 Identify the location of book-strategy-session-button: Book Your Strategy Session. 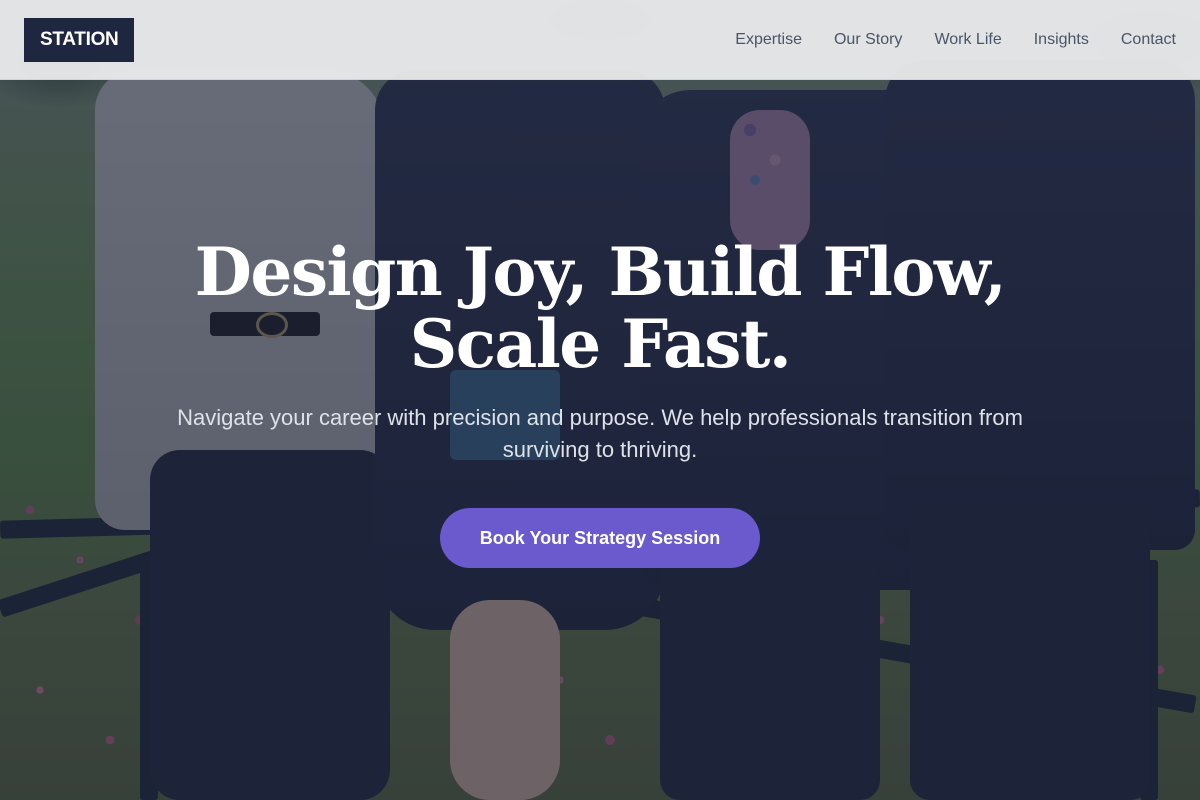
(600, 538).